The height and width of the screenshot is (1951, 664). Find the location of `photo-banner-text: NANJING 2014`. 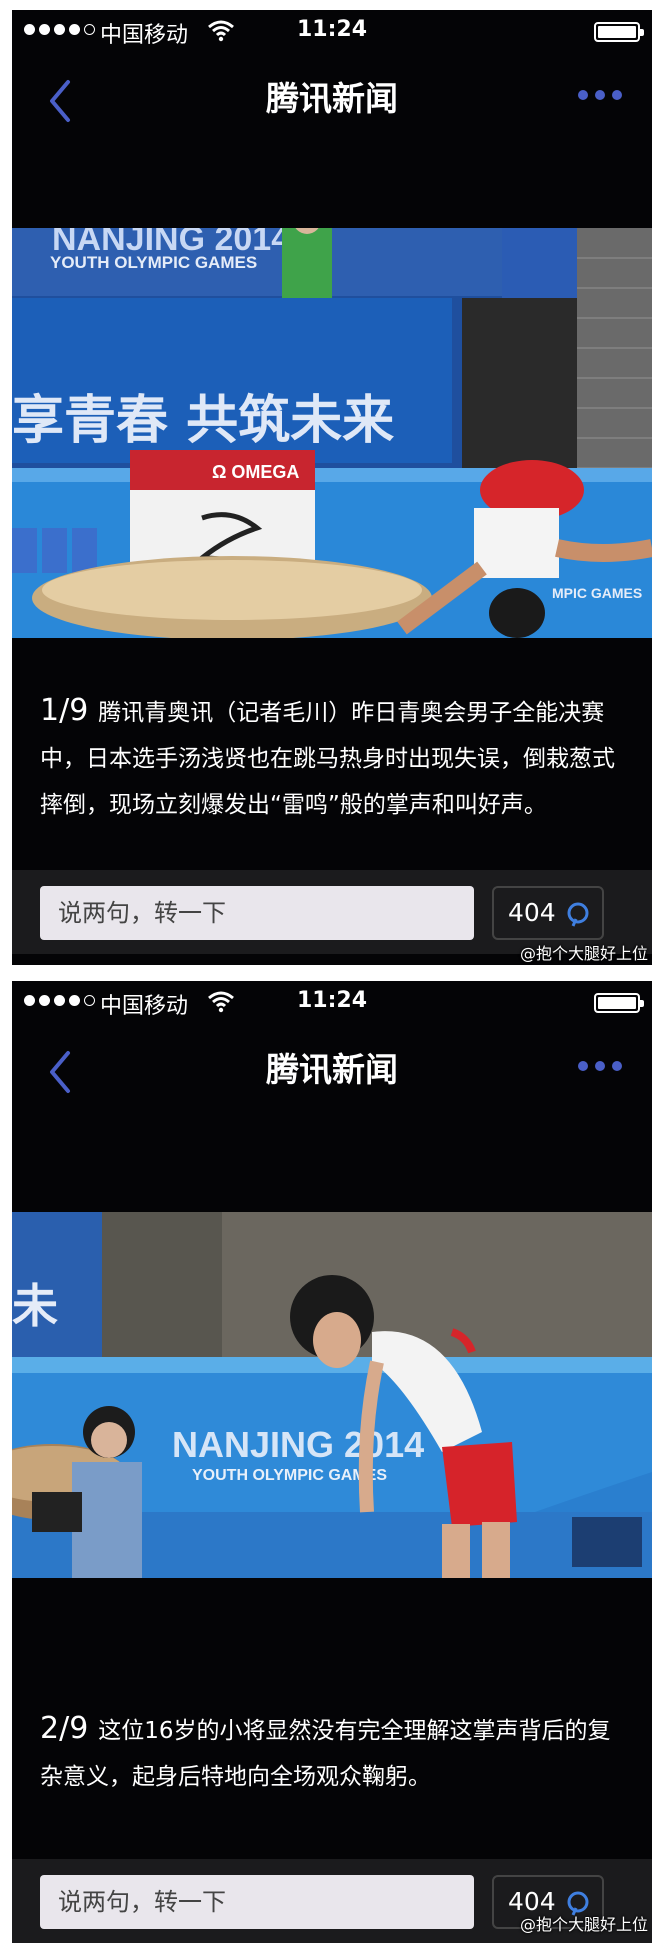

photo-banner-text: NANJING 2014 is located at coordinates (298, 1444).